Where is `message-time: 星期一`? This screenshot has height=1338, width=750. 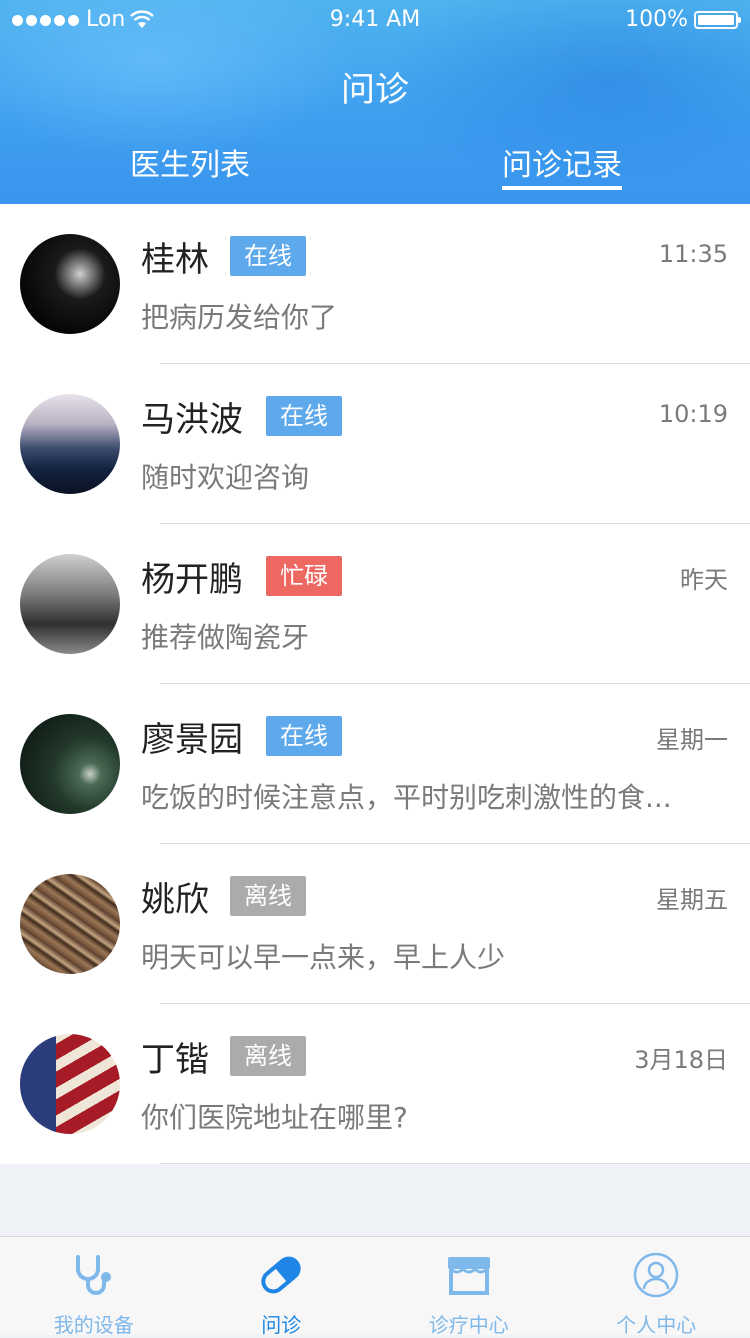 message-time: 星期一 is located at coordinates (692, 737).